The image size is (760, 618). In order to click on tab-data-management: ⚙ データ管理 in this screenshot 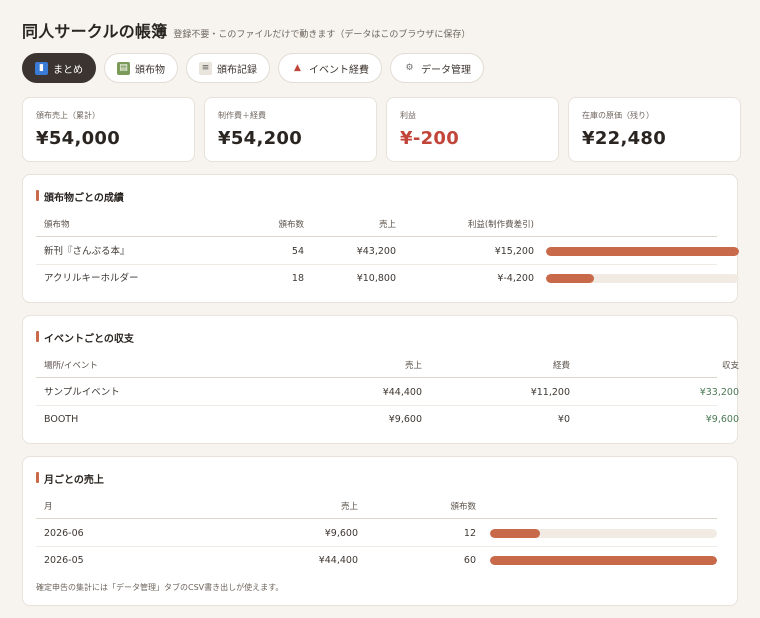, I will do `click(437, 68)`.